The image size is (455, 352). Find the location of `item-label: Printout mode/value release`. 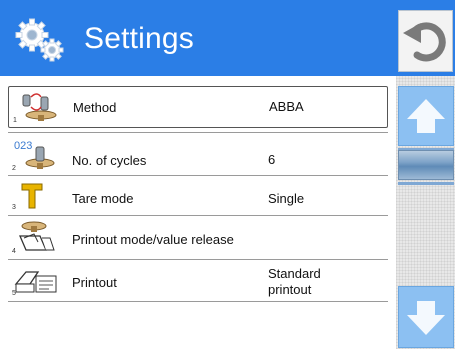

item-label: Printout mode/value release is located at coordinates (153, 239).